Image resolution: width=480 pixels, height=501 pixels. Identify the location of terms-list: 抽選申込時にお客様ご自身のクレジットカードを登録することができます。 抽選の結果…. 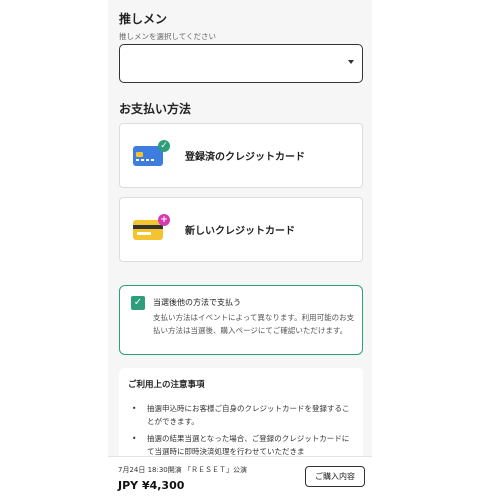
(243, 432).